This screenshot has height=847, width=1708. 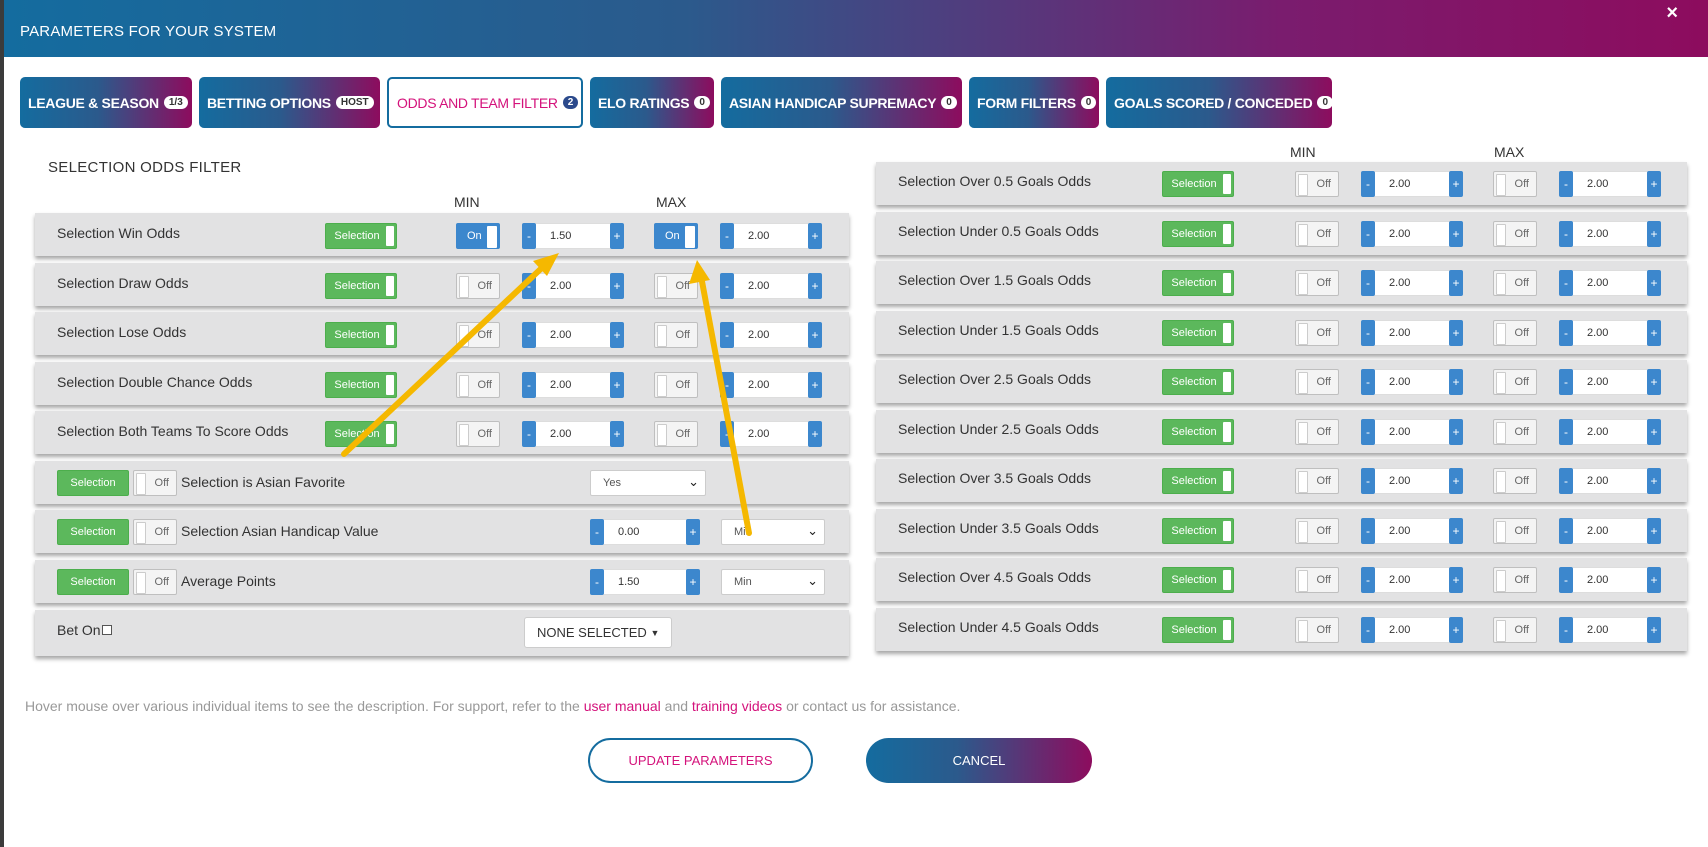 I want to click on tab-odds-team-filter: ODDS AND TEAM FILTER 2, so click(x=485, y=102).